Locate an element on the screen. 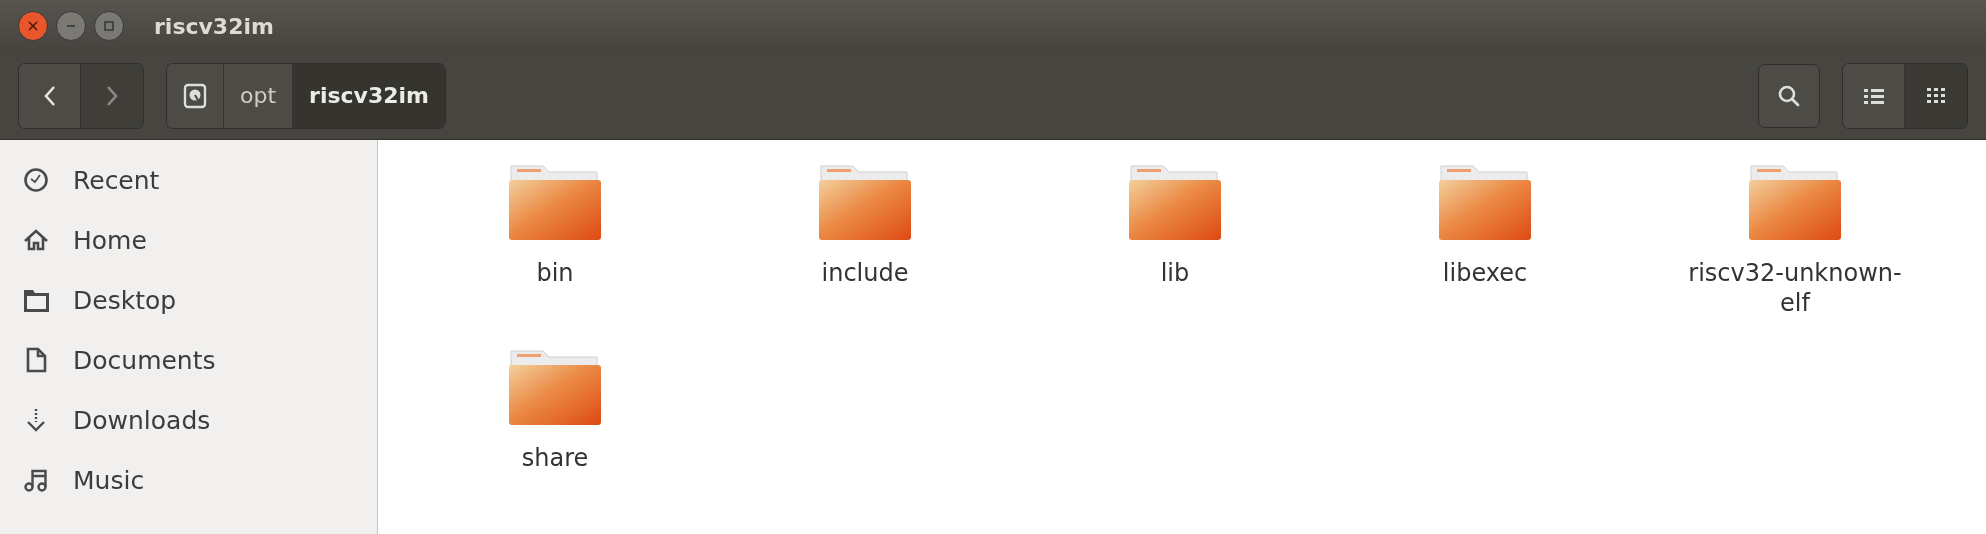 The height and width of the screenshot is (534, 1986). search-icon is located at coordinates (1789, 95).